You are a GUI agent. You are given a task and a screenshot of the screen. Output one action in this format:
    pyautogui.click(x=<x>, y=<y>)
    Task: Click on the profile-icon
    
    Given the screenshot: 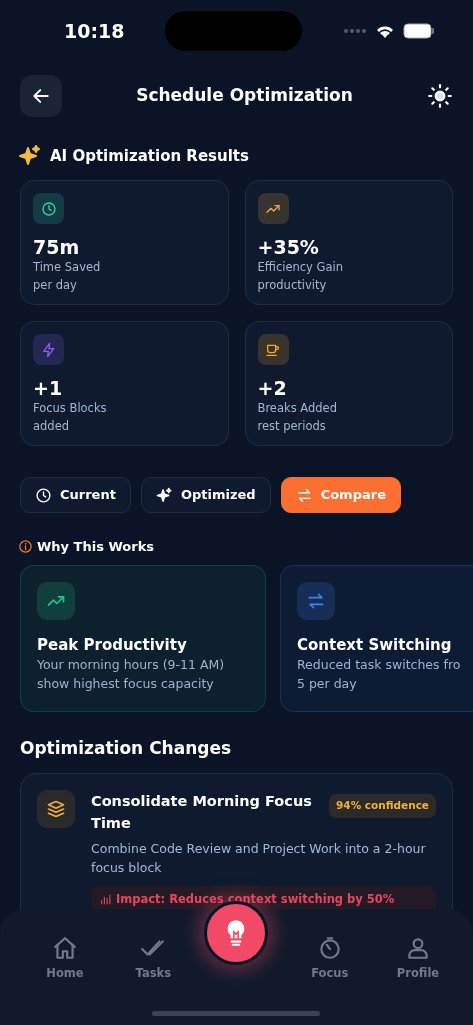 What is the action you would take?
    pyautogui.click(x=418, y=948)
    